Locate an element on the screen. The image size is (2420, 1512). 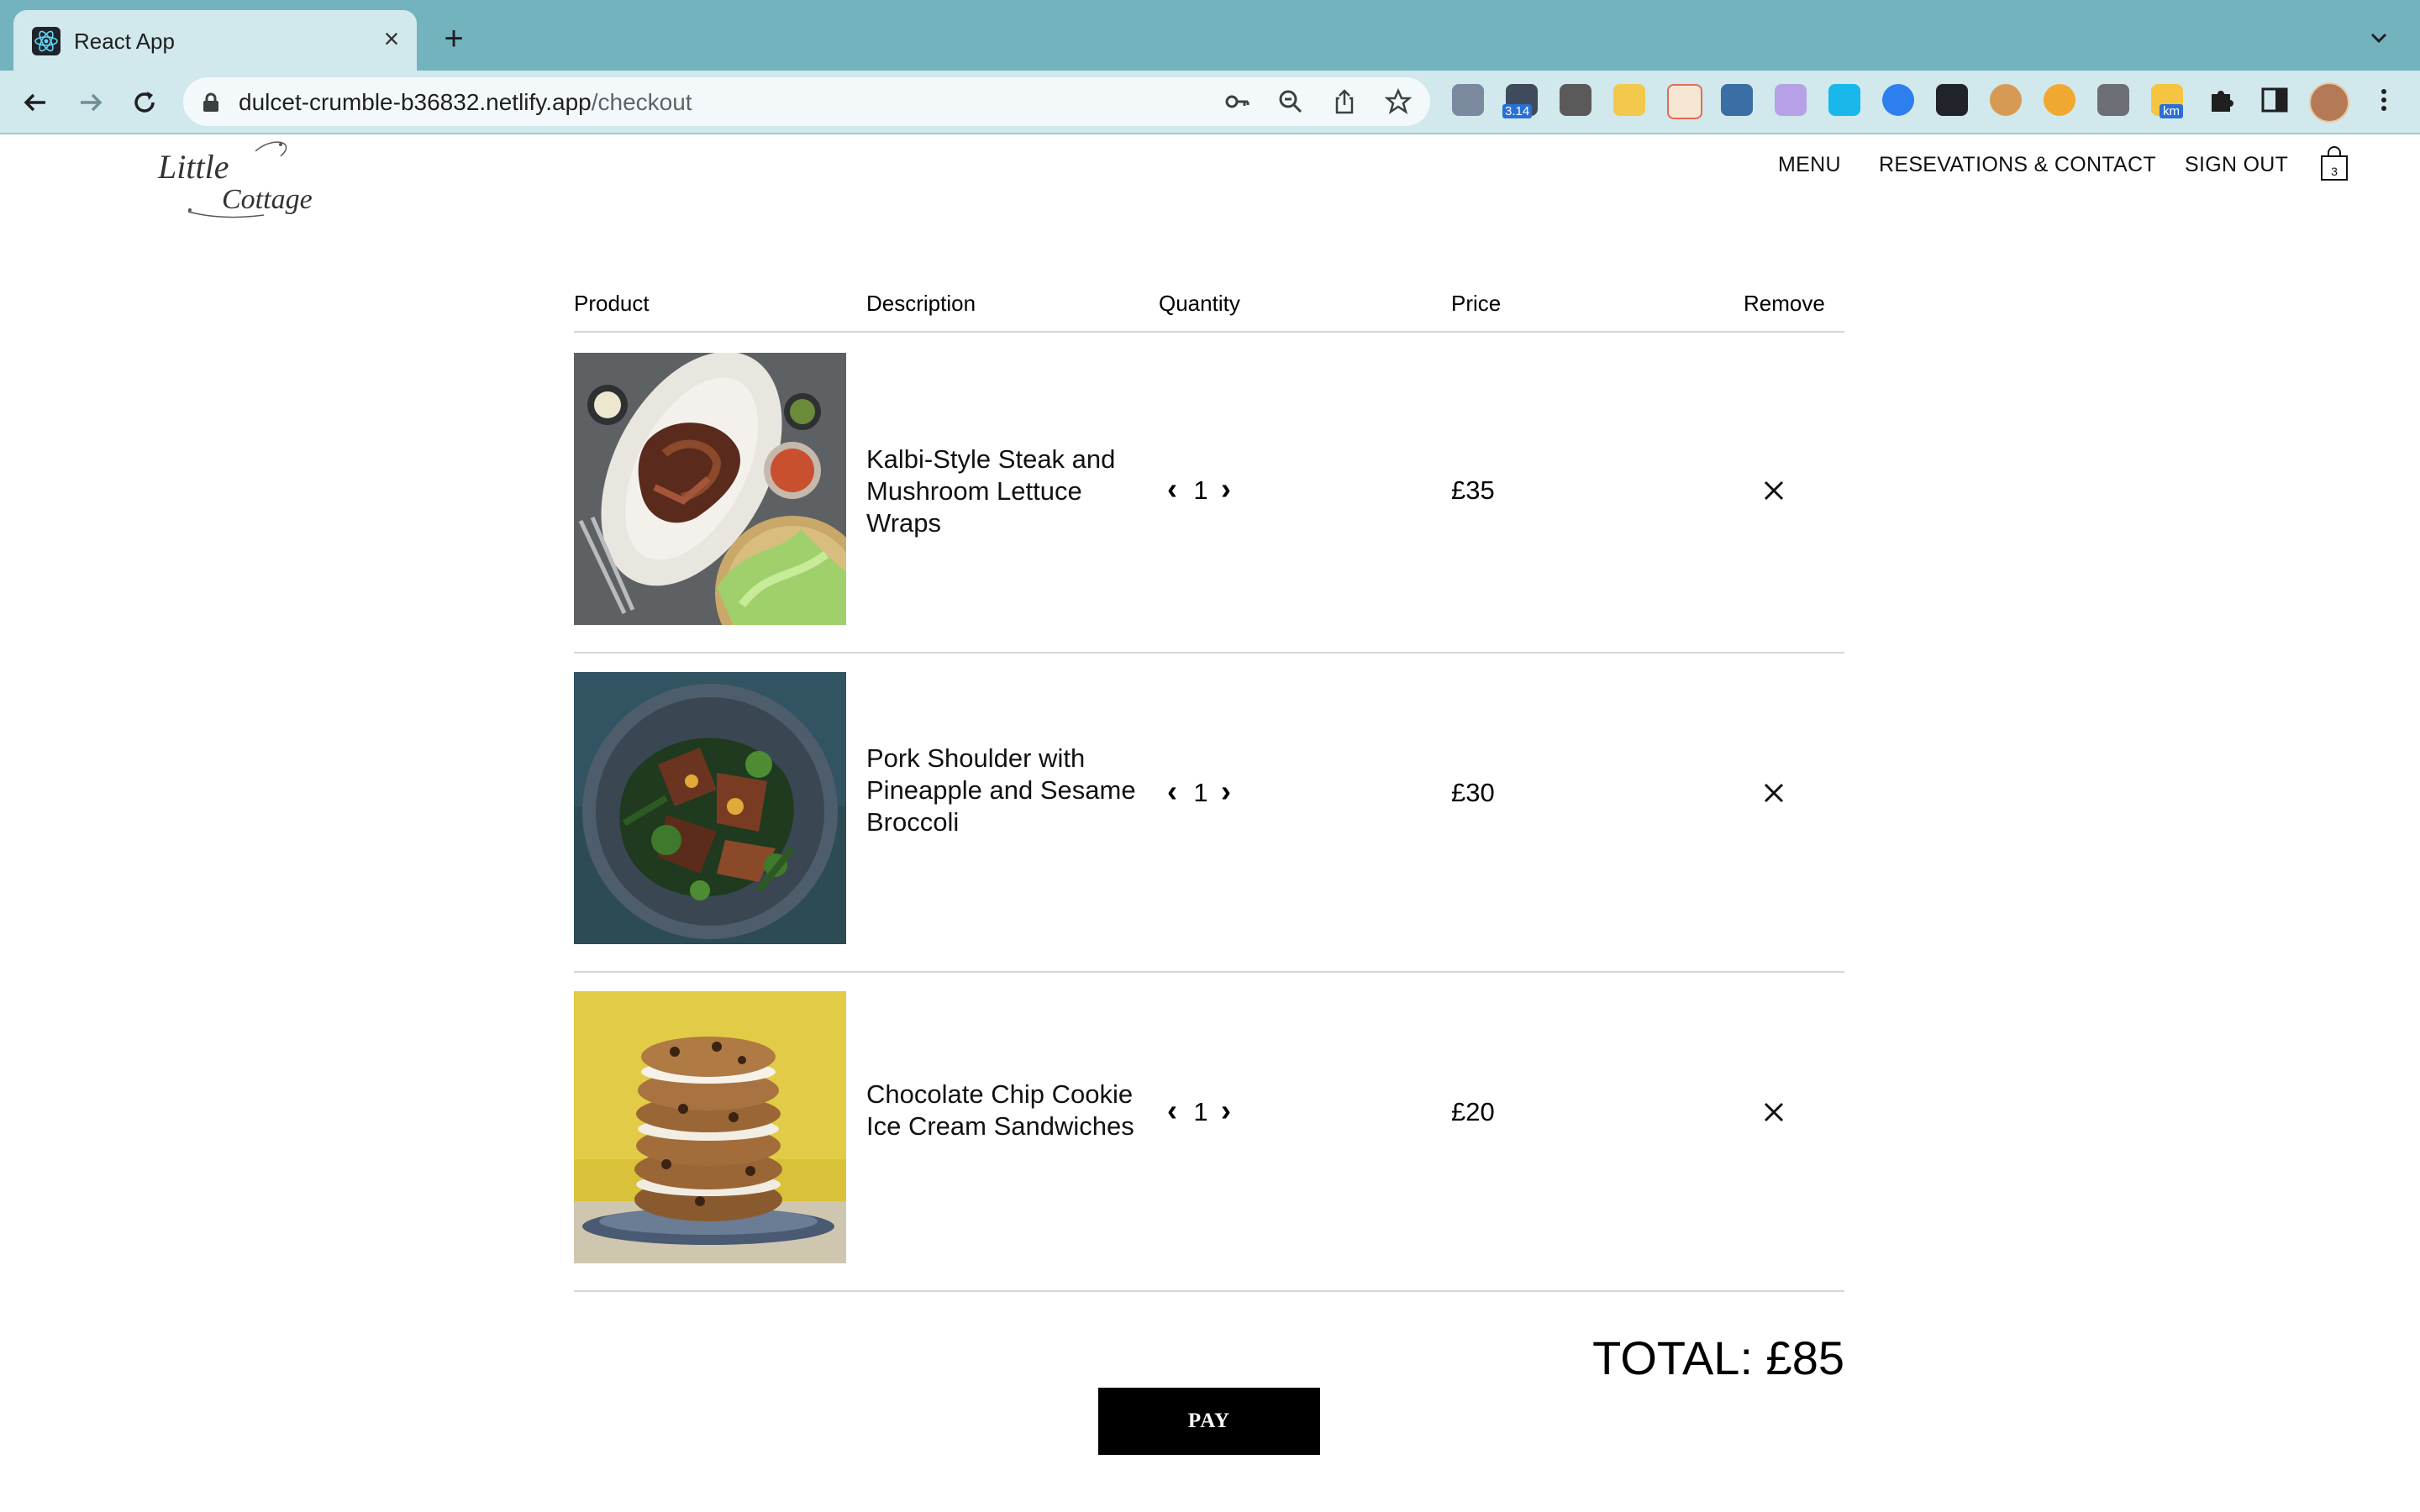
product-price: £30 is located at coordinates (1473, 792).